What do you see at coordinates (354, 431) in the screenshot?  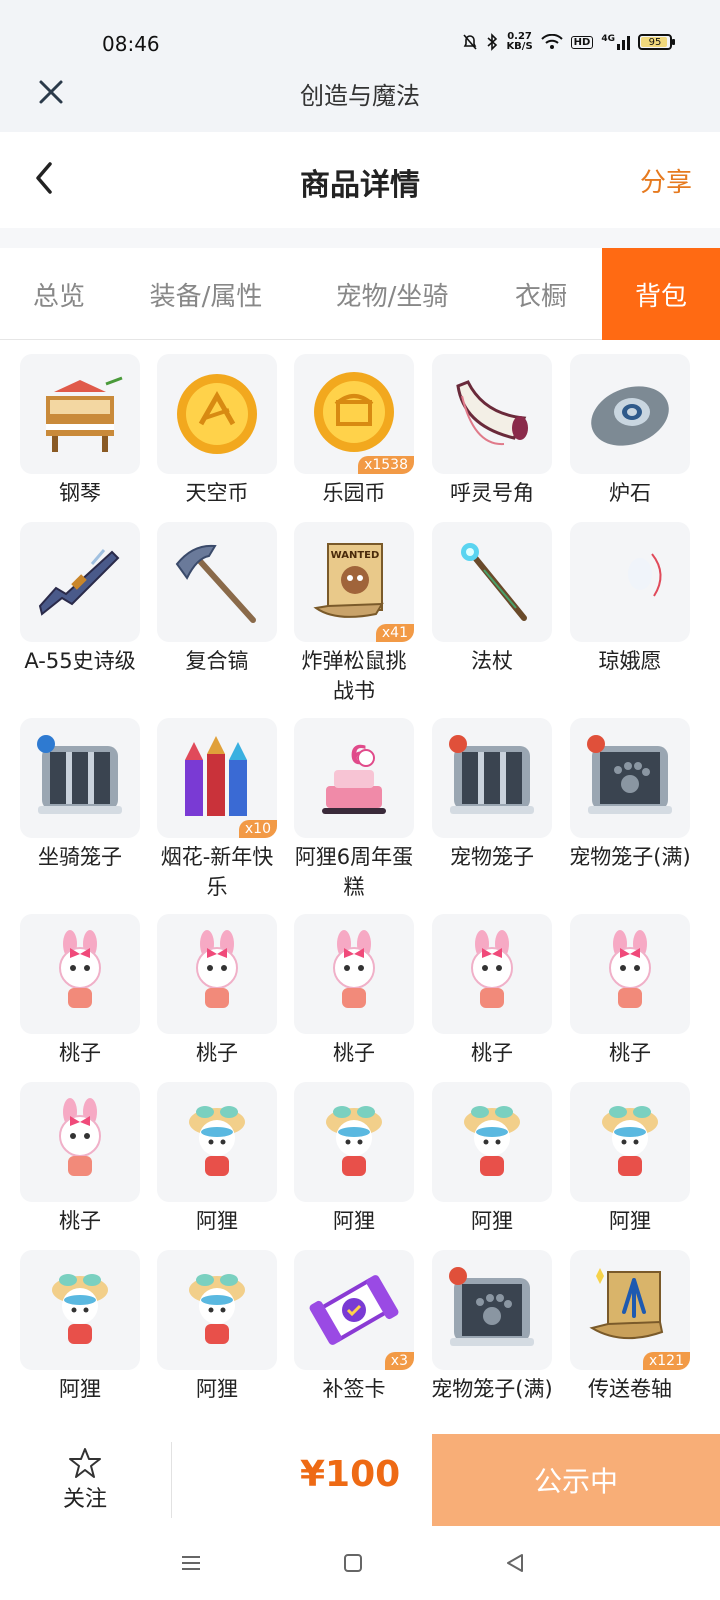 I see `item-cell: x1538 乐园币` at bounding box center [354, 431].